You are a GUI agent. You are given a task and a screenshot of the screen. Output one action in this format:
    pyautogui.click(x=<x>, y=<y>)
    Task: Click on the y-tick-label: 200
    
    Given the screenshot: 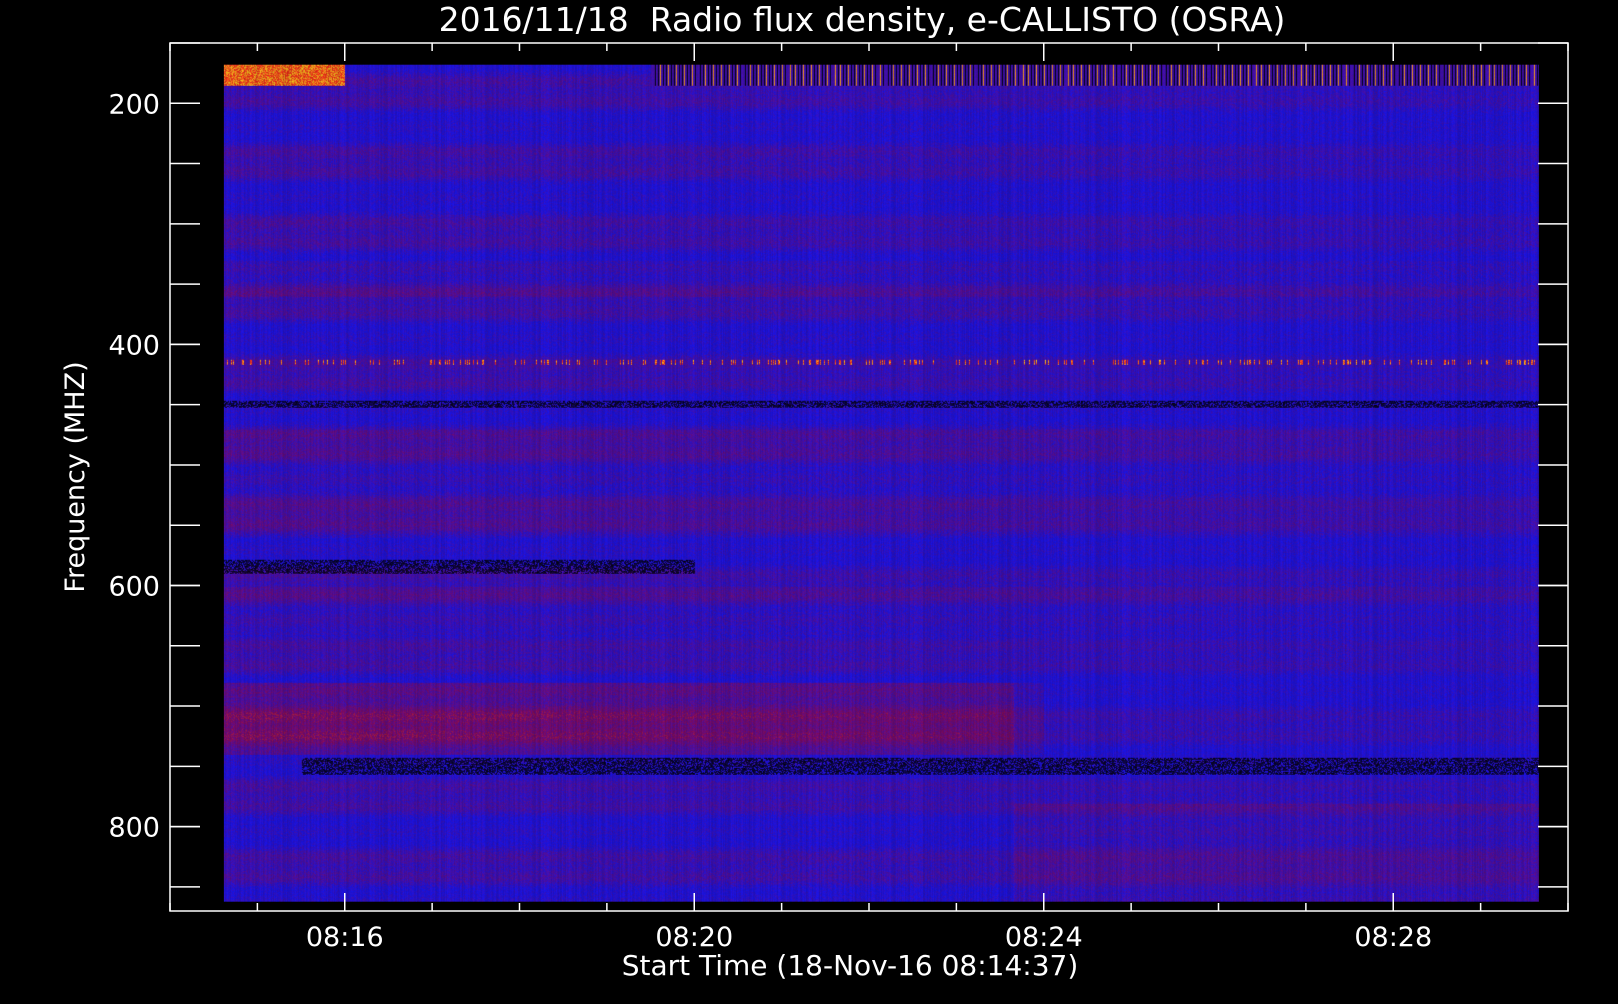 What is the action you would take?
    pyautogui.click(x=134, y=104)
    